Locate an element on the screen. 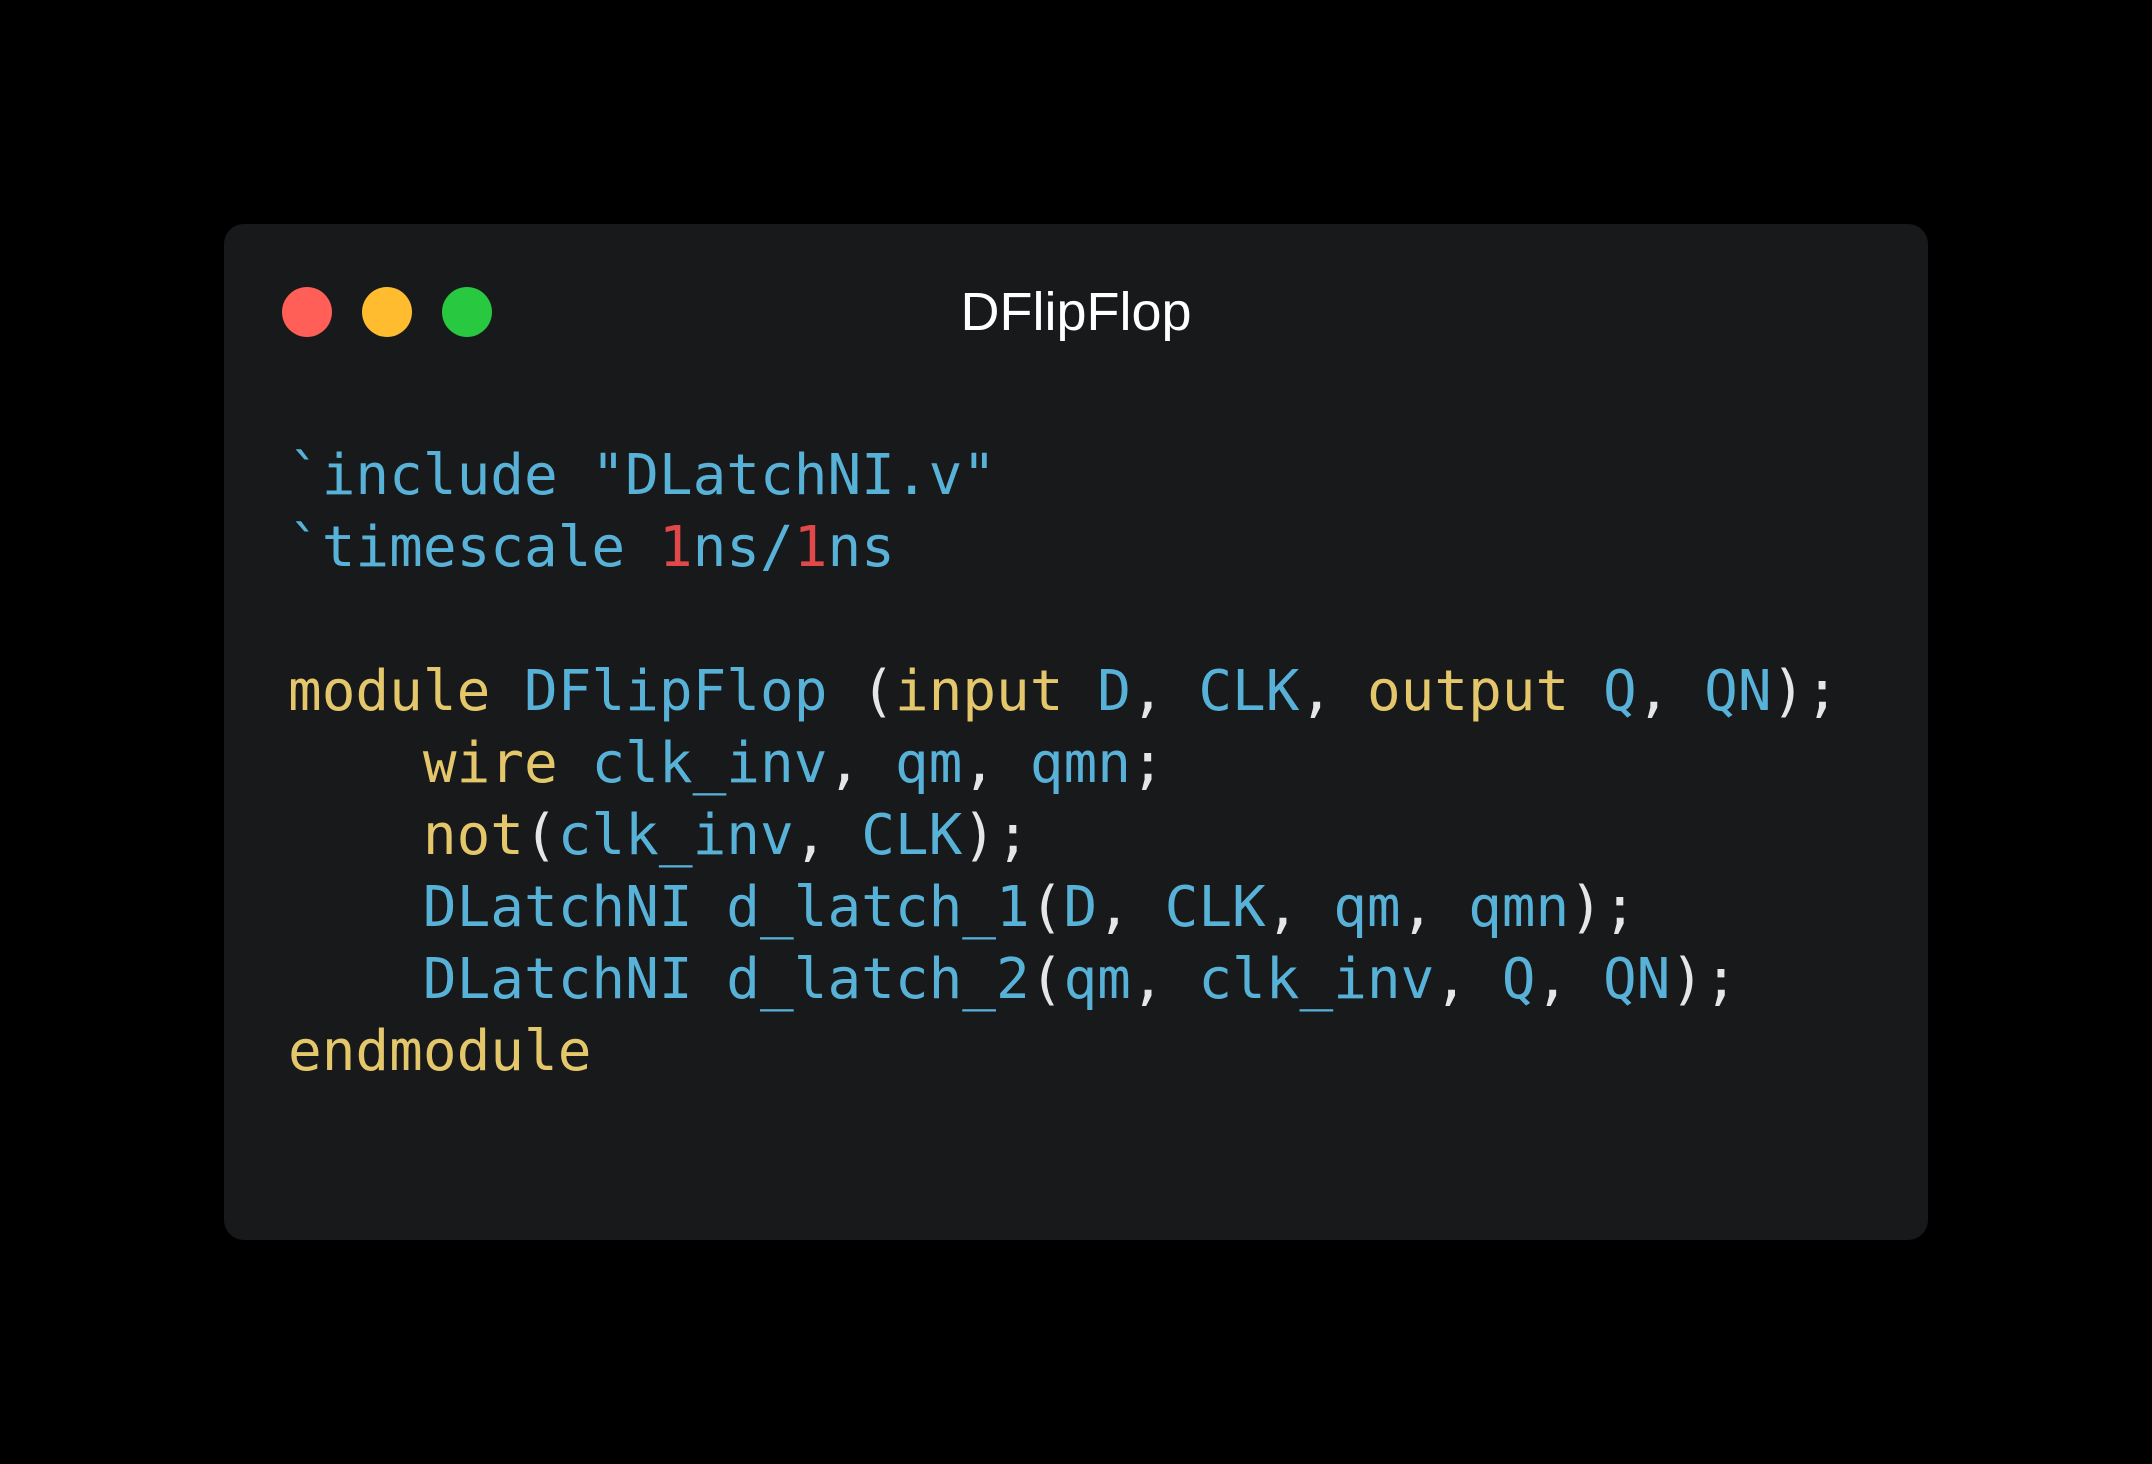 The width and height of the screenshot is (2152, 1464). window-title: DFlipFlop is located at coordinates (1076, 312).